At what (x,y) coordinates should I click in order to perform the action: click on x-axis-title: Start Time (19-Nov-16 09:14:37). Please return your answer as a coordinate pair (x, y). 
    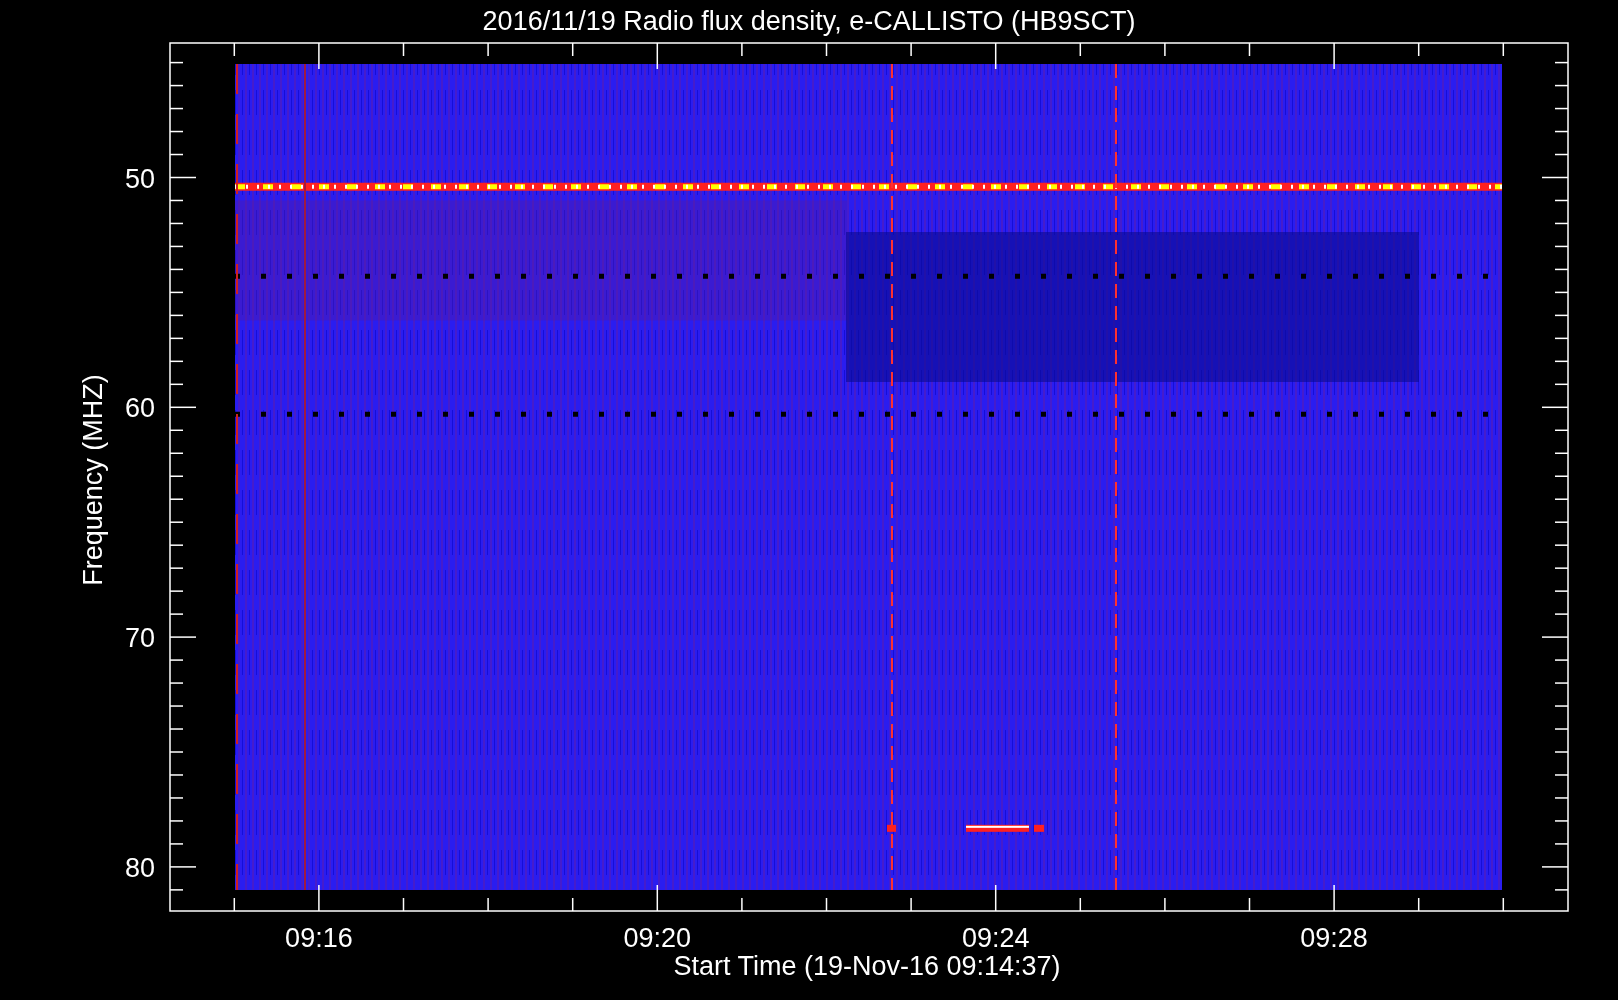
    Looking at the image, I should click on (867, 966).